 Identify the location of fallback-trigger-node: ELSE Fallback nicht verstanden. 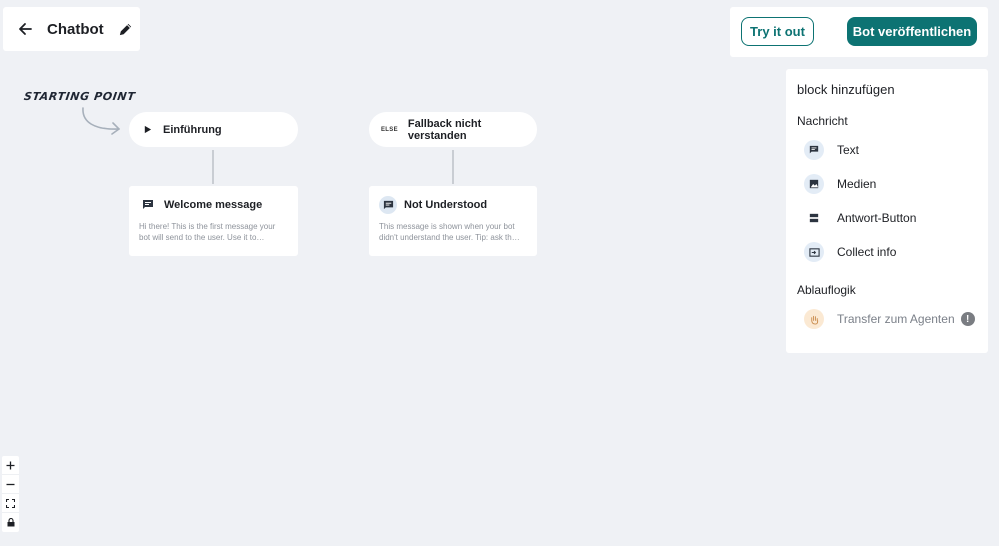
(453, 129).